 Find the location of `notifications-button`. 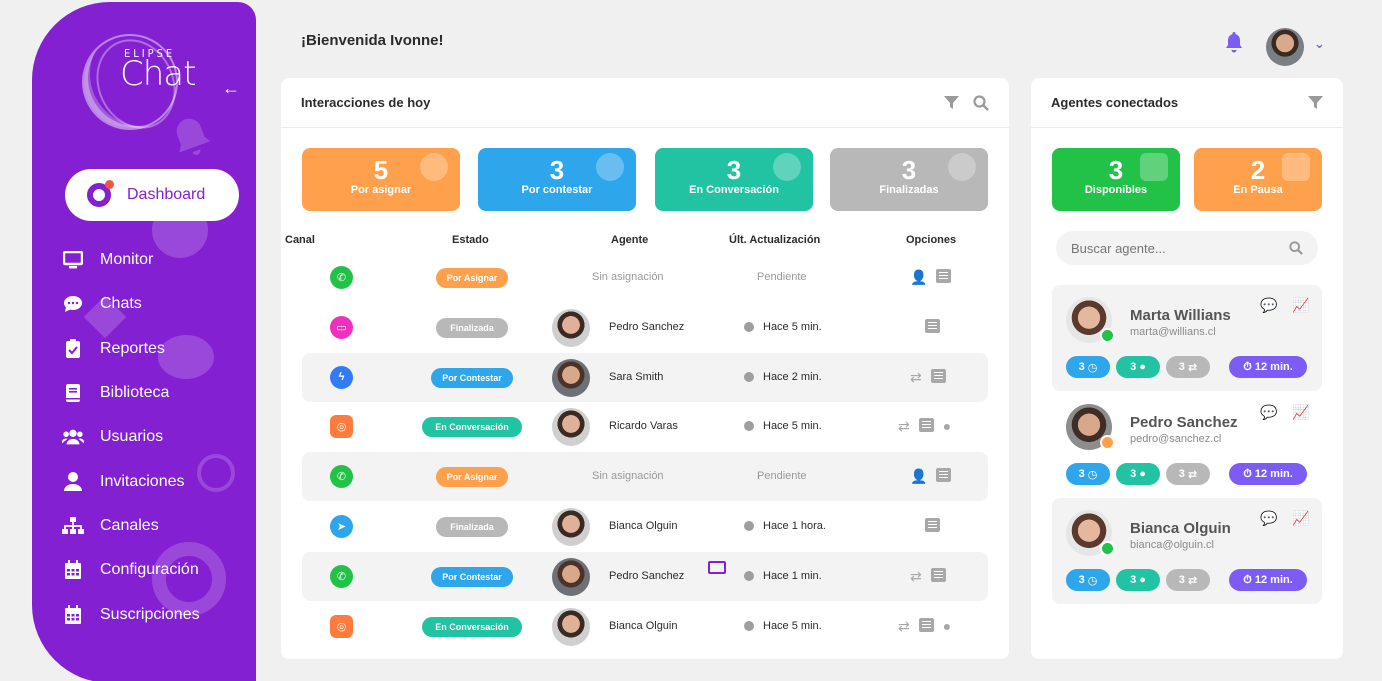

notifications-button is located at coordinates (1234, 42).